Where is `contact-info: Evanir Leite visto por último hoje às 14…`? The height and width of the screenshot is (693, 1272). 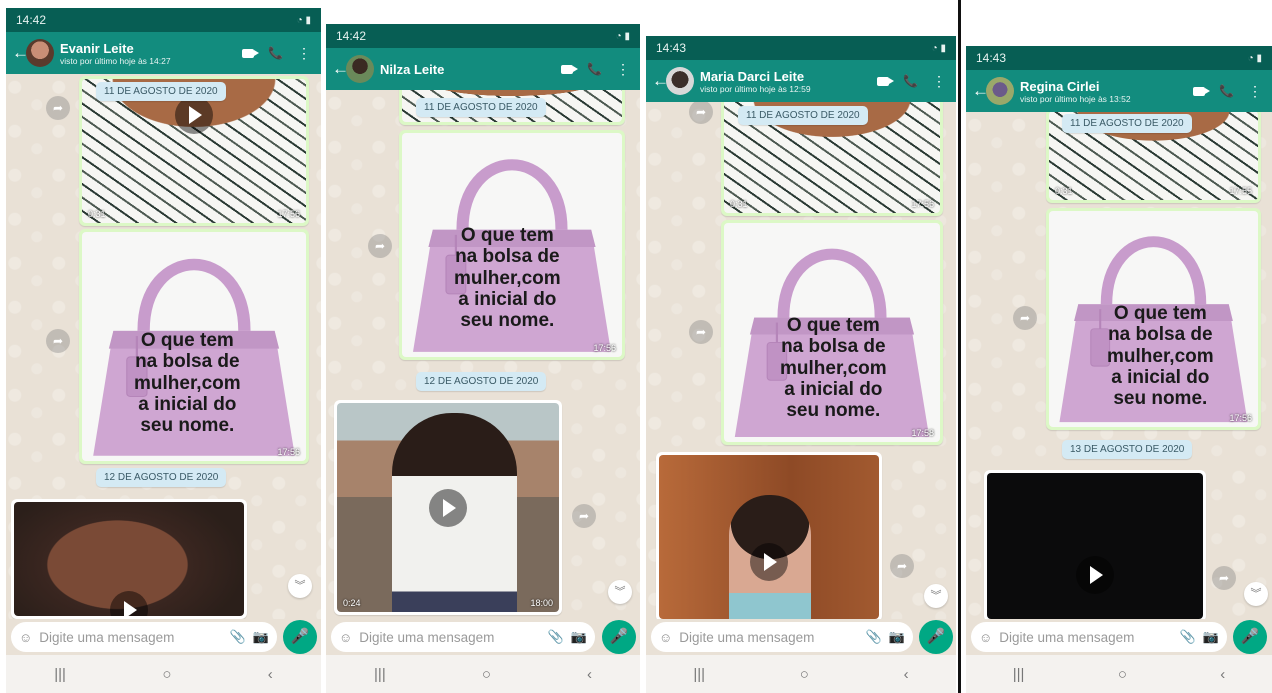
contact-info: Evanir Leite visto por último hoje às 14… is located at coordinates (151, 53).